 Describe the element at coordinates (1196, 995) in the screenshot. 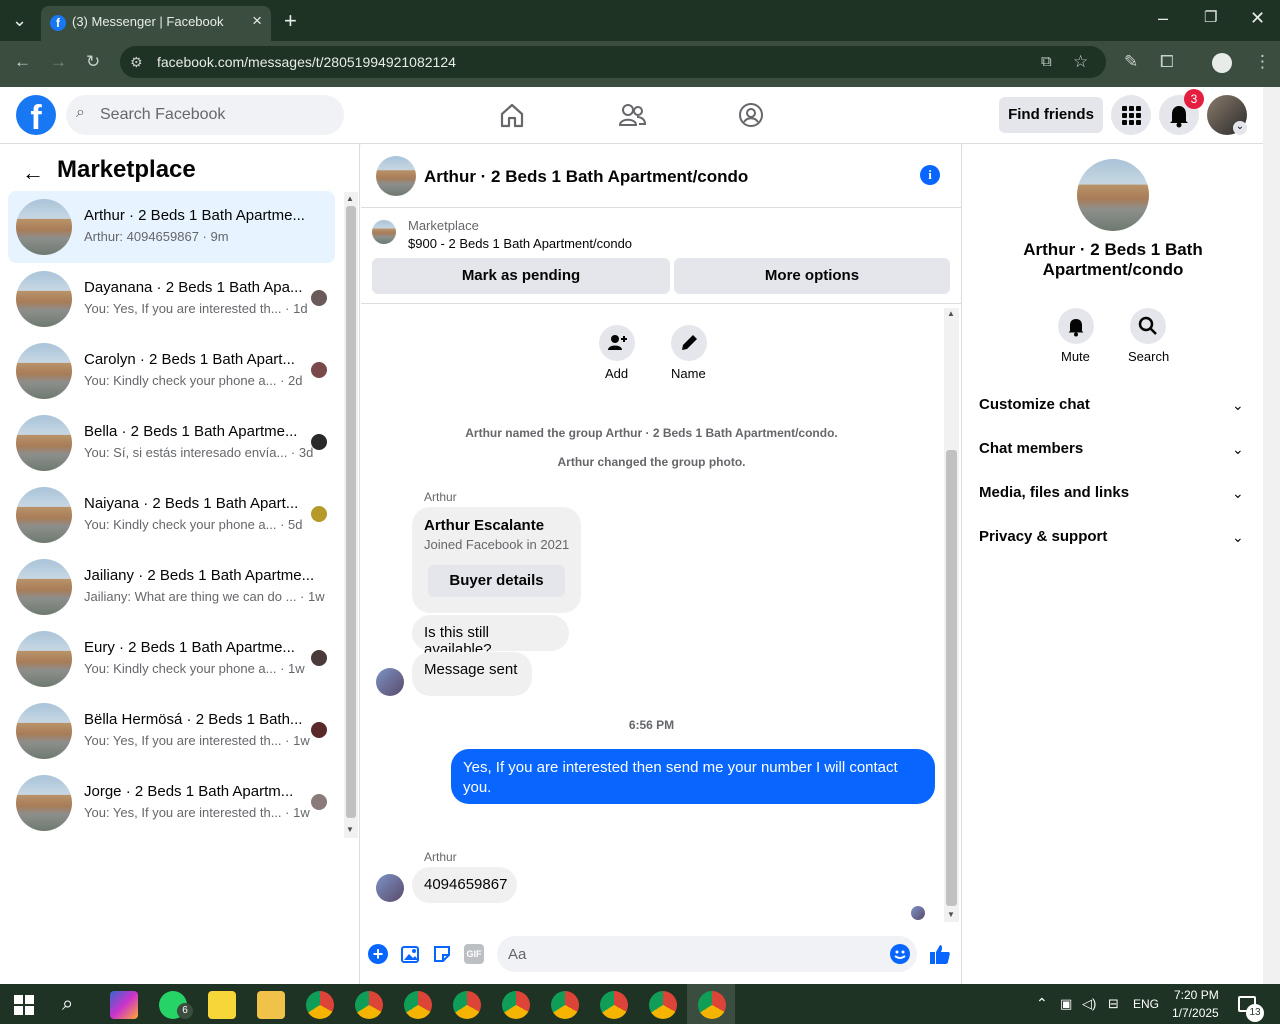

I see `clock-time: 7:20 PM` at that location.